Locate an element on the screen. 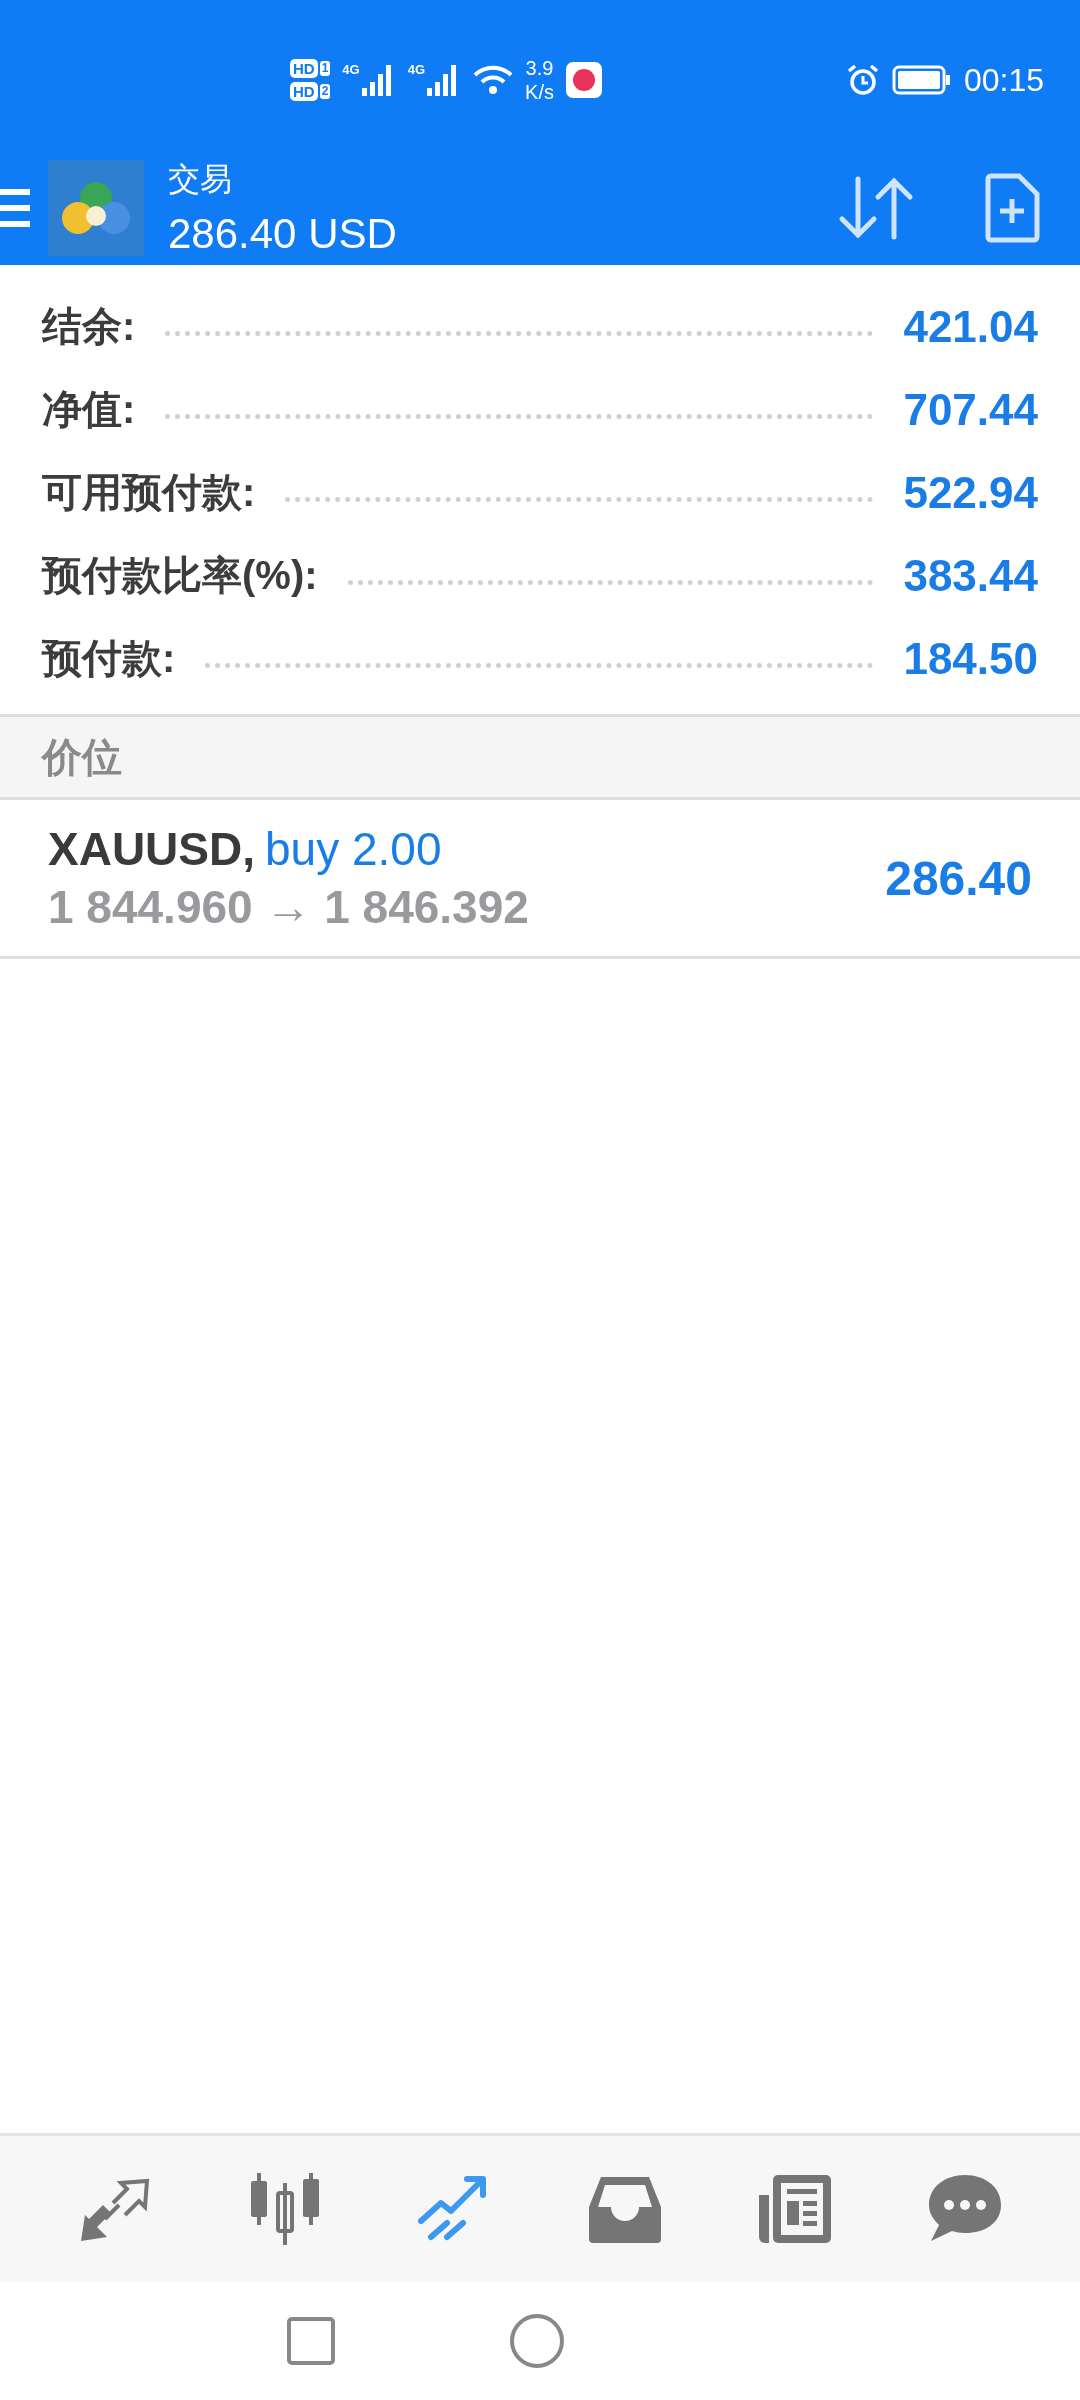 The image size is (1080, 2400). app-notification-icon is located at coordinates (583, 80).